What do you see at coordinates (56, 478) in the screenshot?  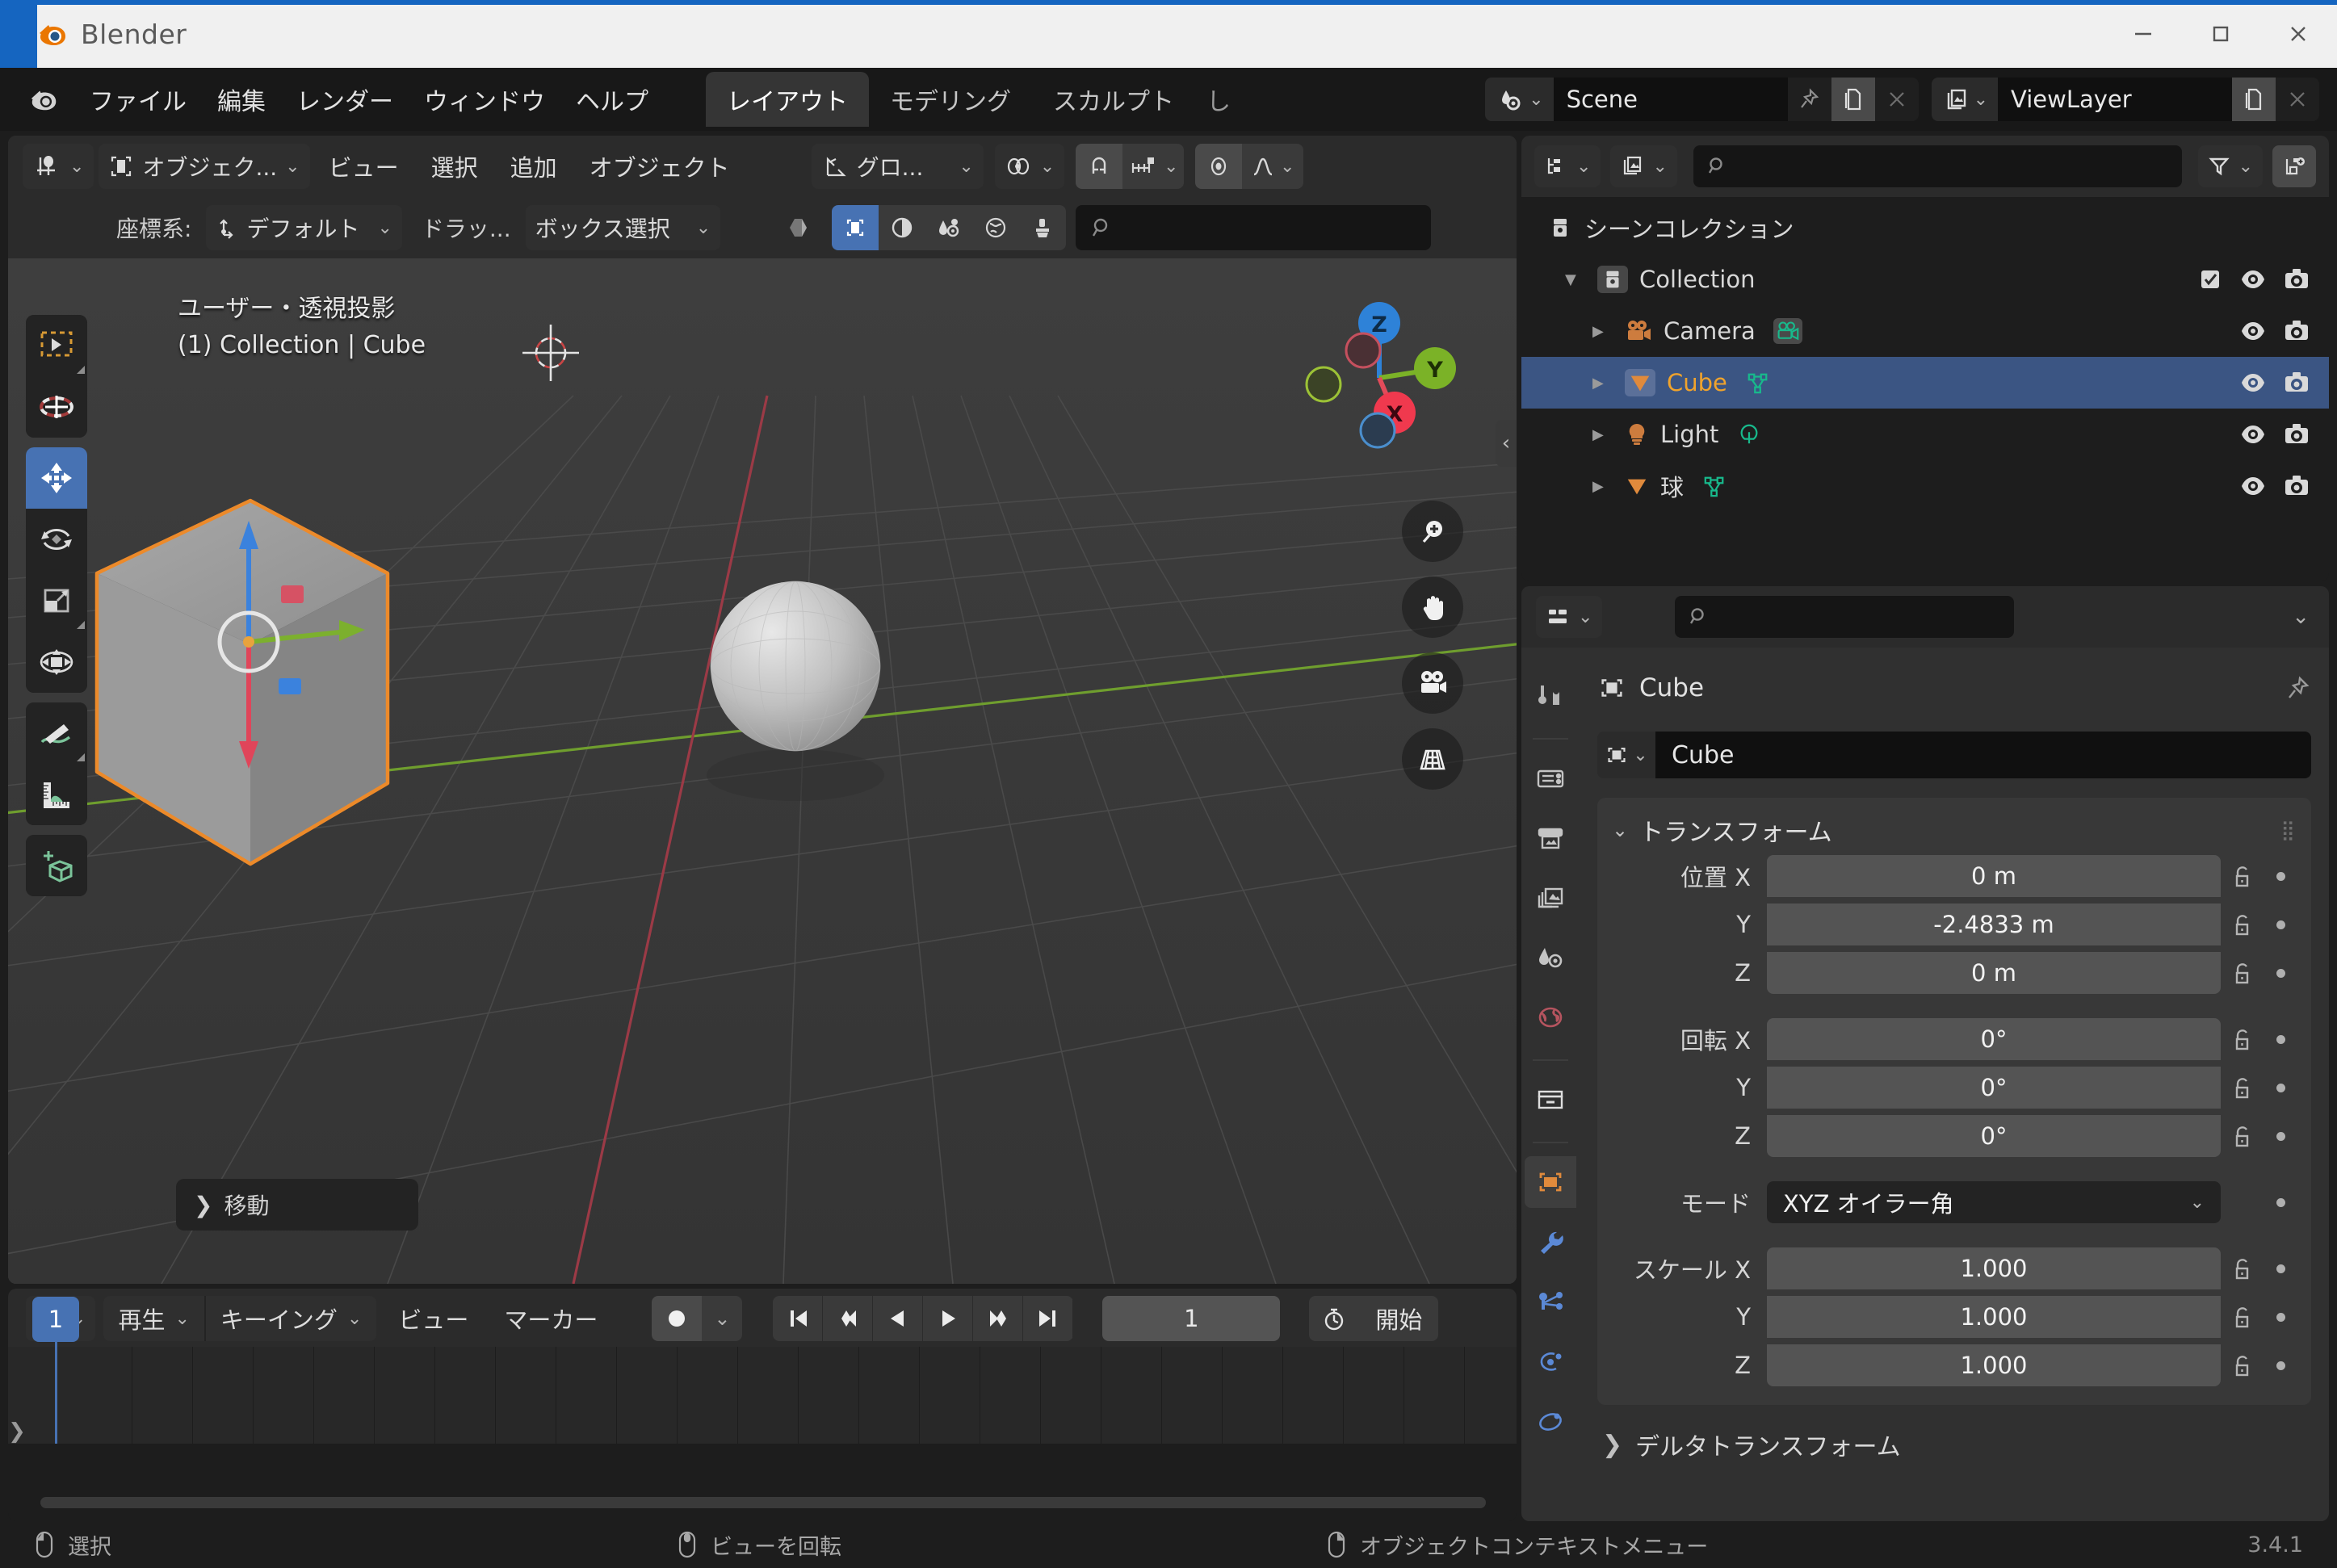 I see `move-tool` at bounding box center [56, 478].